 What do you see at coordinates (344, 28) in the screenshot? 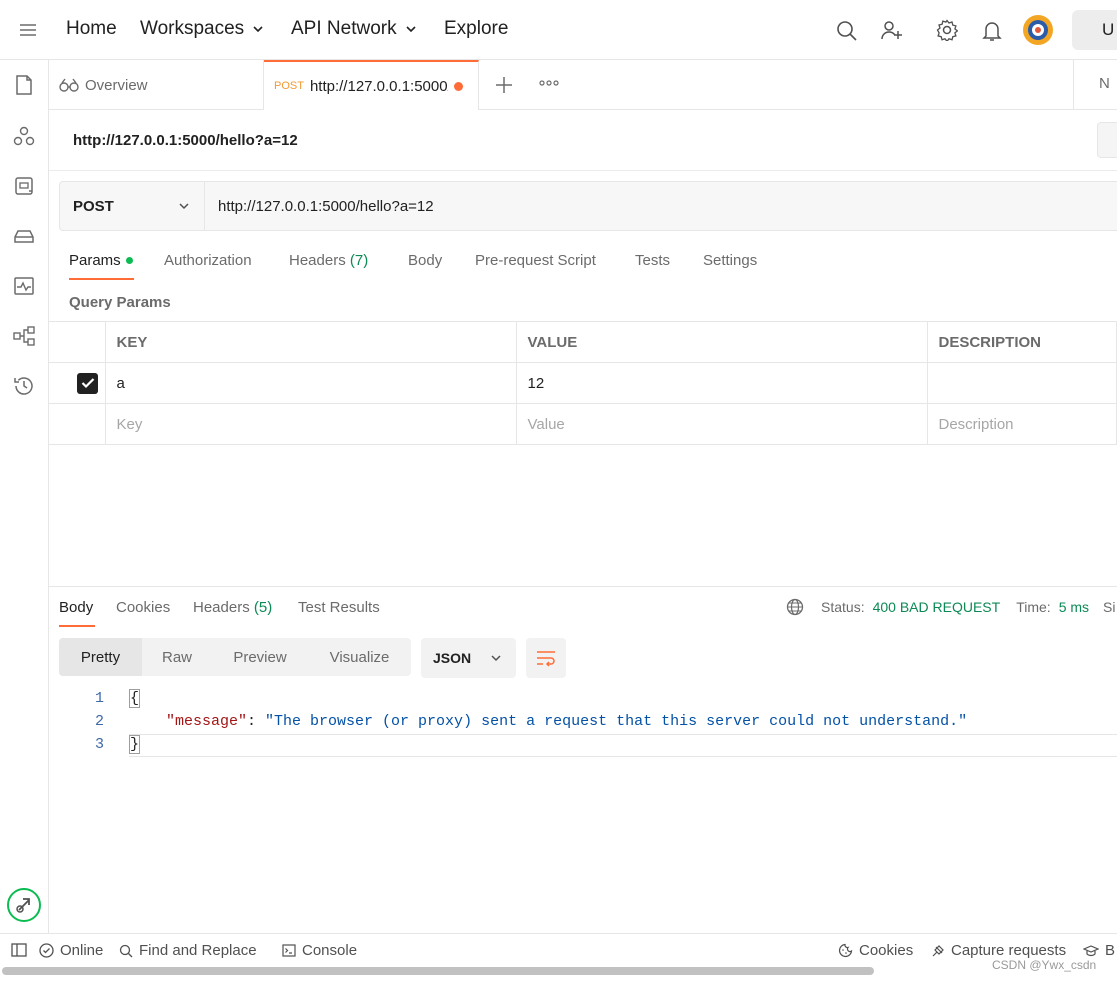
I see `nav-api-network-label: API Network` at bounding box center [344, 28].